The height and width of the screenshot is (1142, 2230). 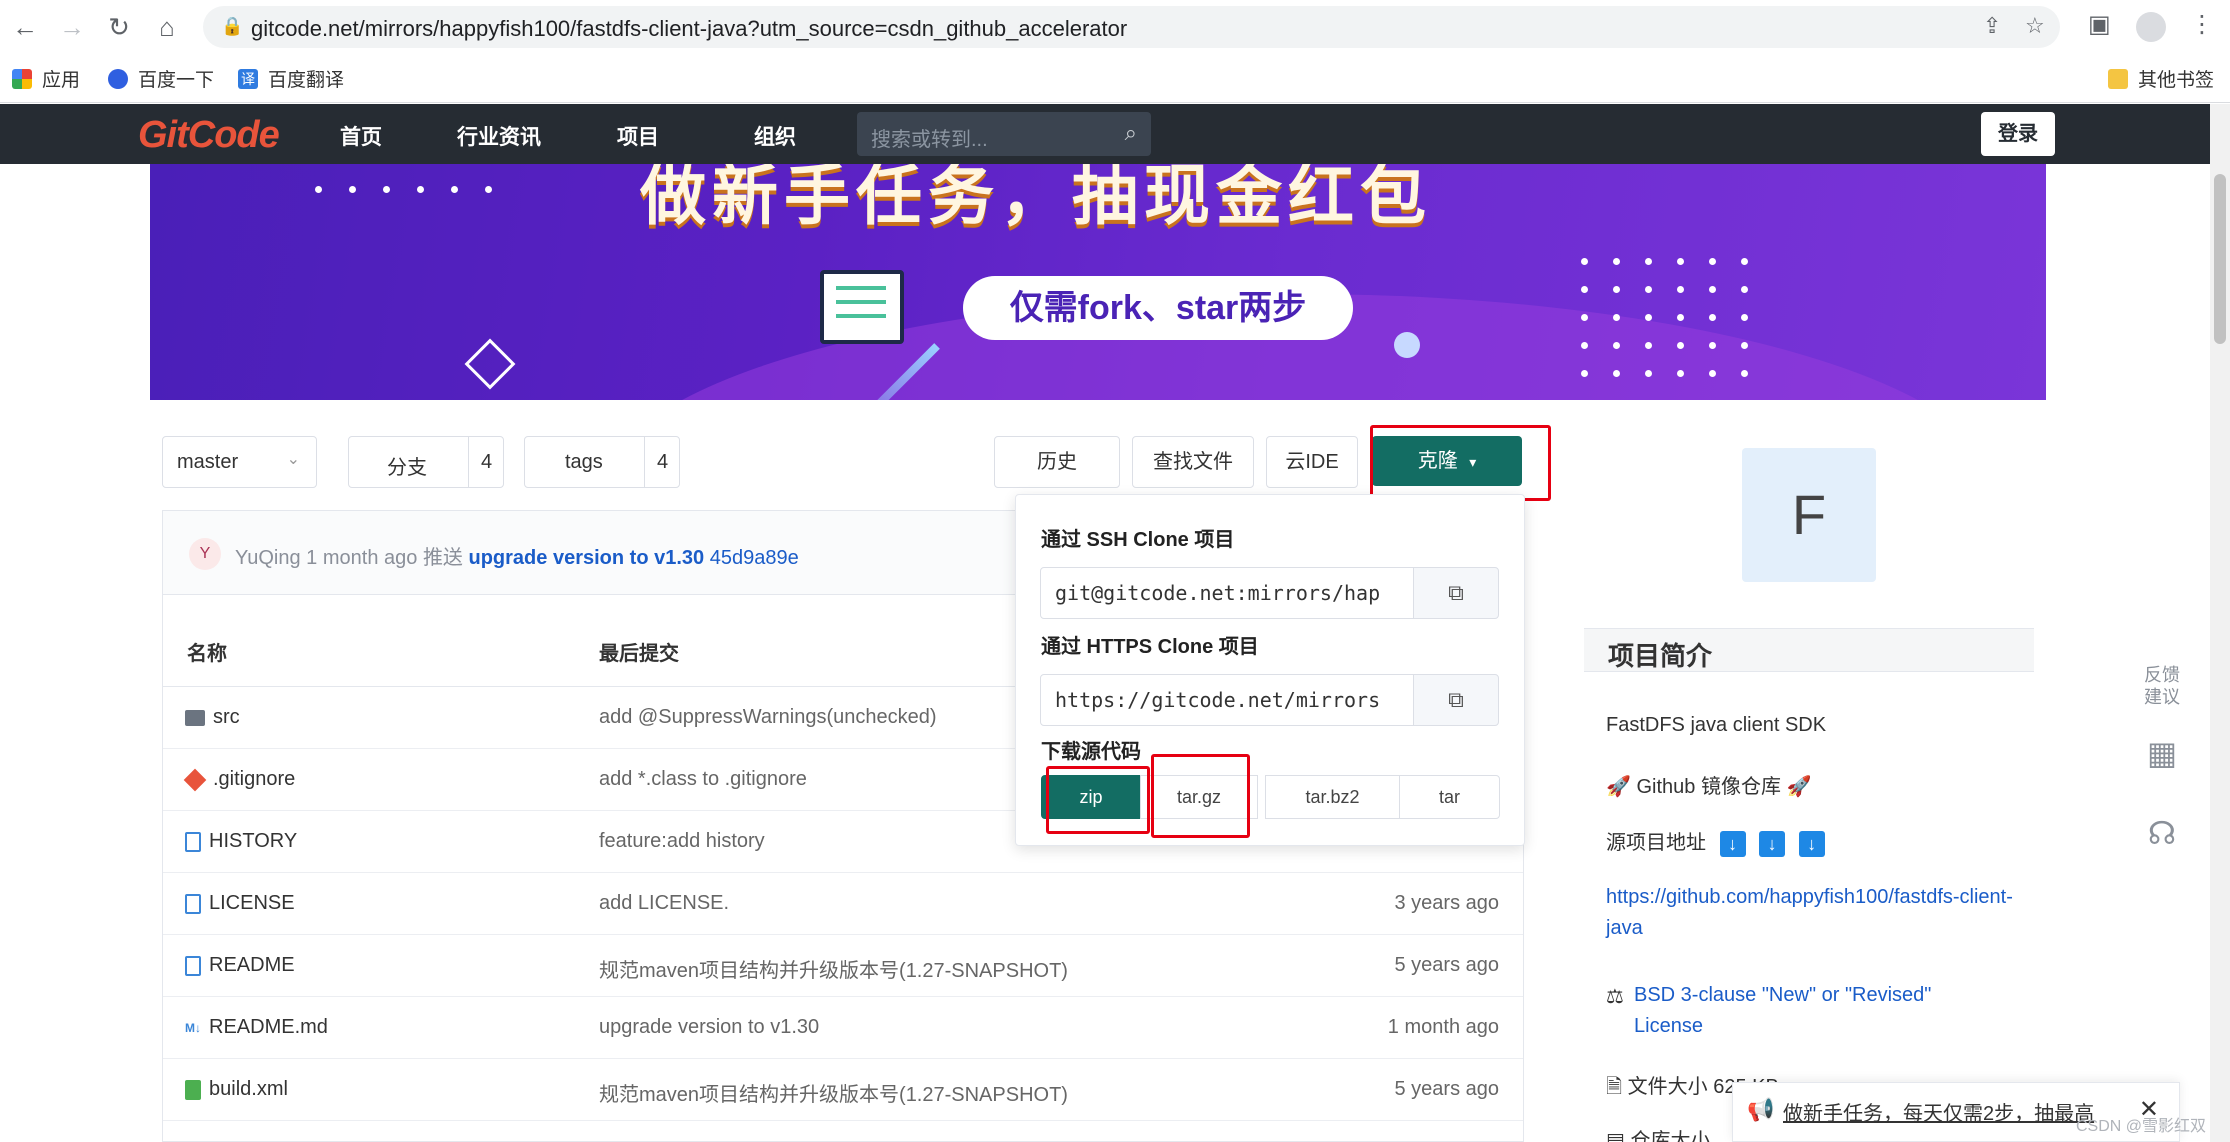 I want to click on baidu-icon, so click(x=118, y=78).